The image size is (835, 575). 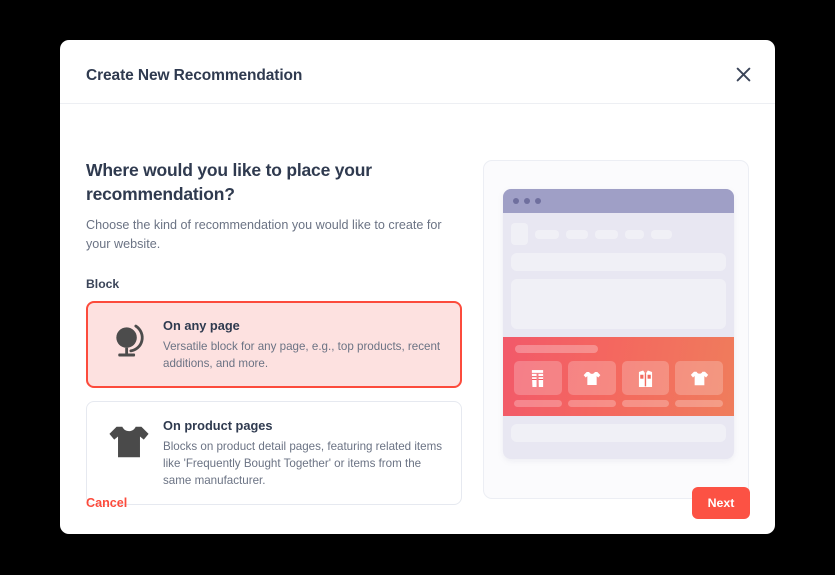 What do you see at coordinates (743, 74) in the screenshot?
I see `close-icon` at bounding box center [743, 74].